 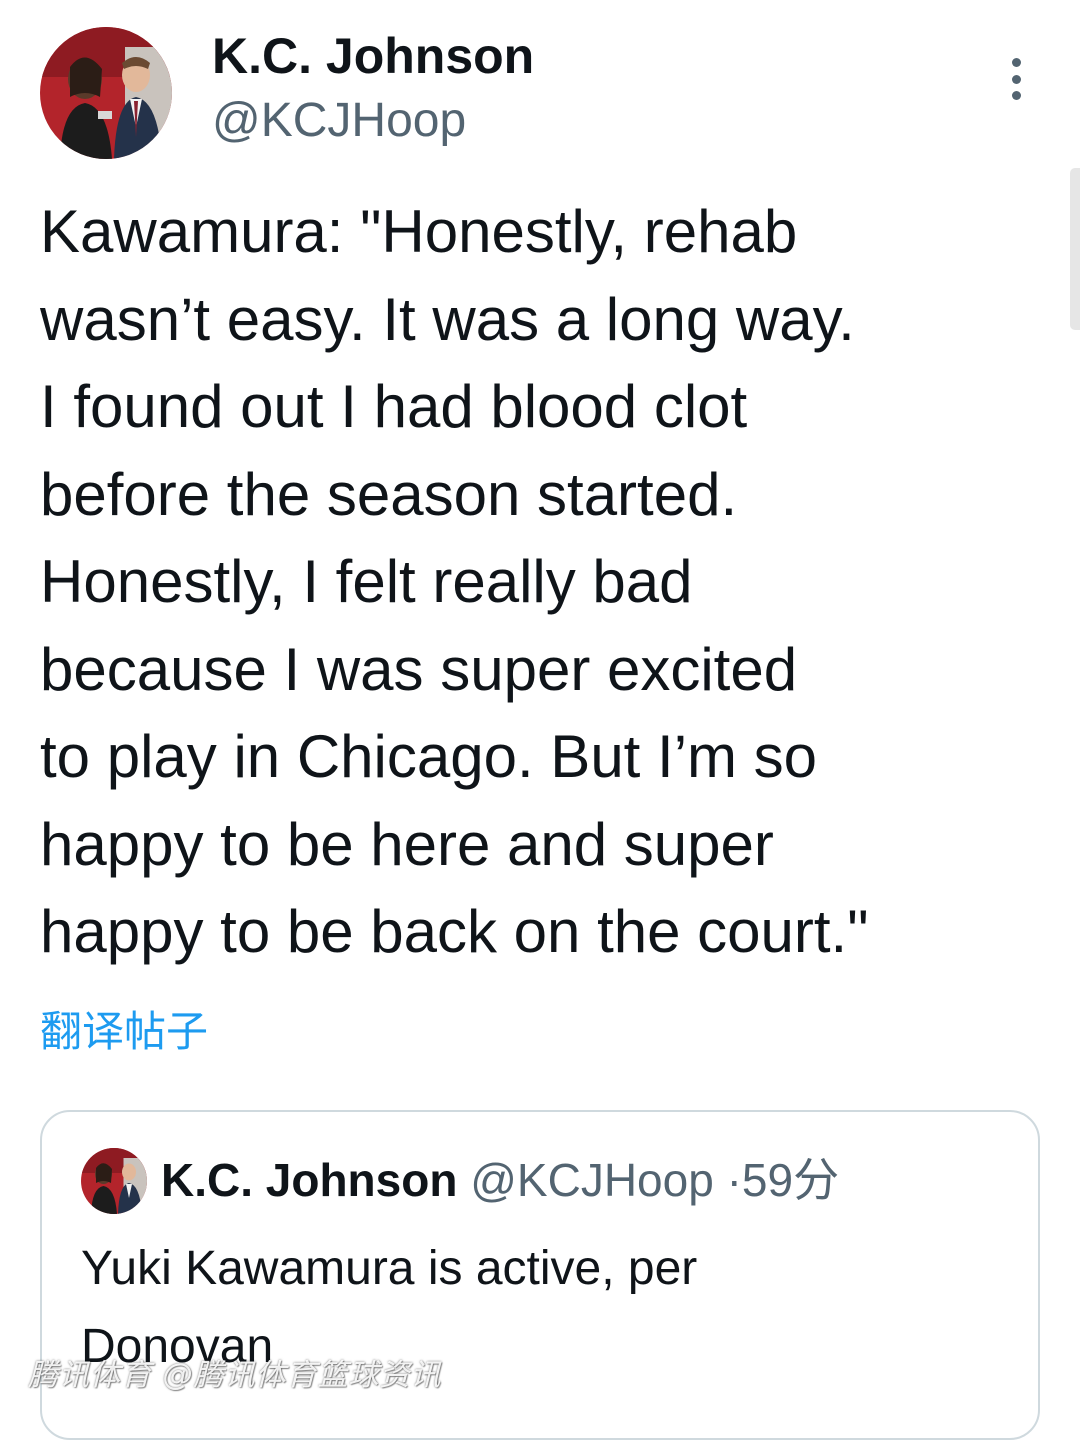 I want to click on quoted-tweet-header: K.C. Johnson @KCJHoop ·59分, so click(x=500, y=1180).